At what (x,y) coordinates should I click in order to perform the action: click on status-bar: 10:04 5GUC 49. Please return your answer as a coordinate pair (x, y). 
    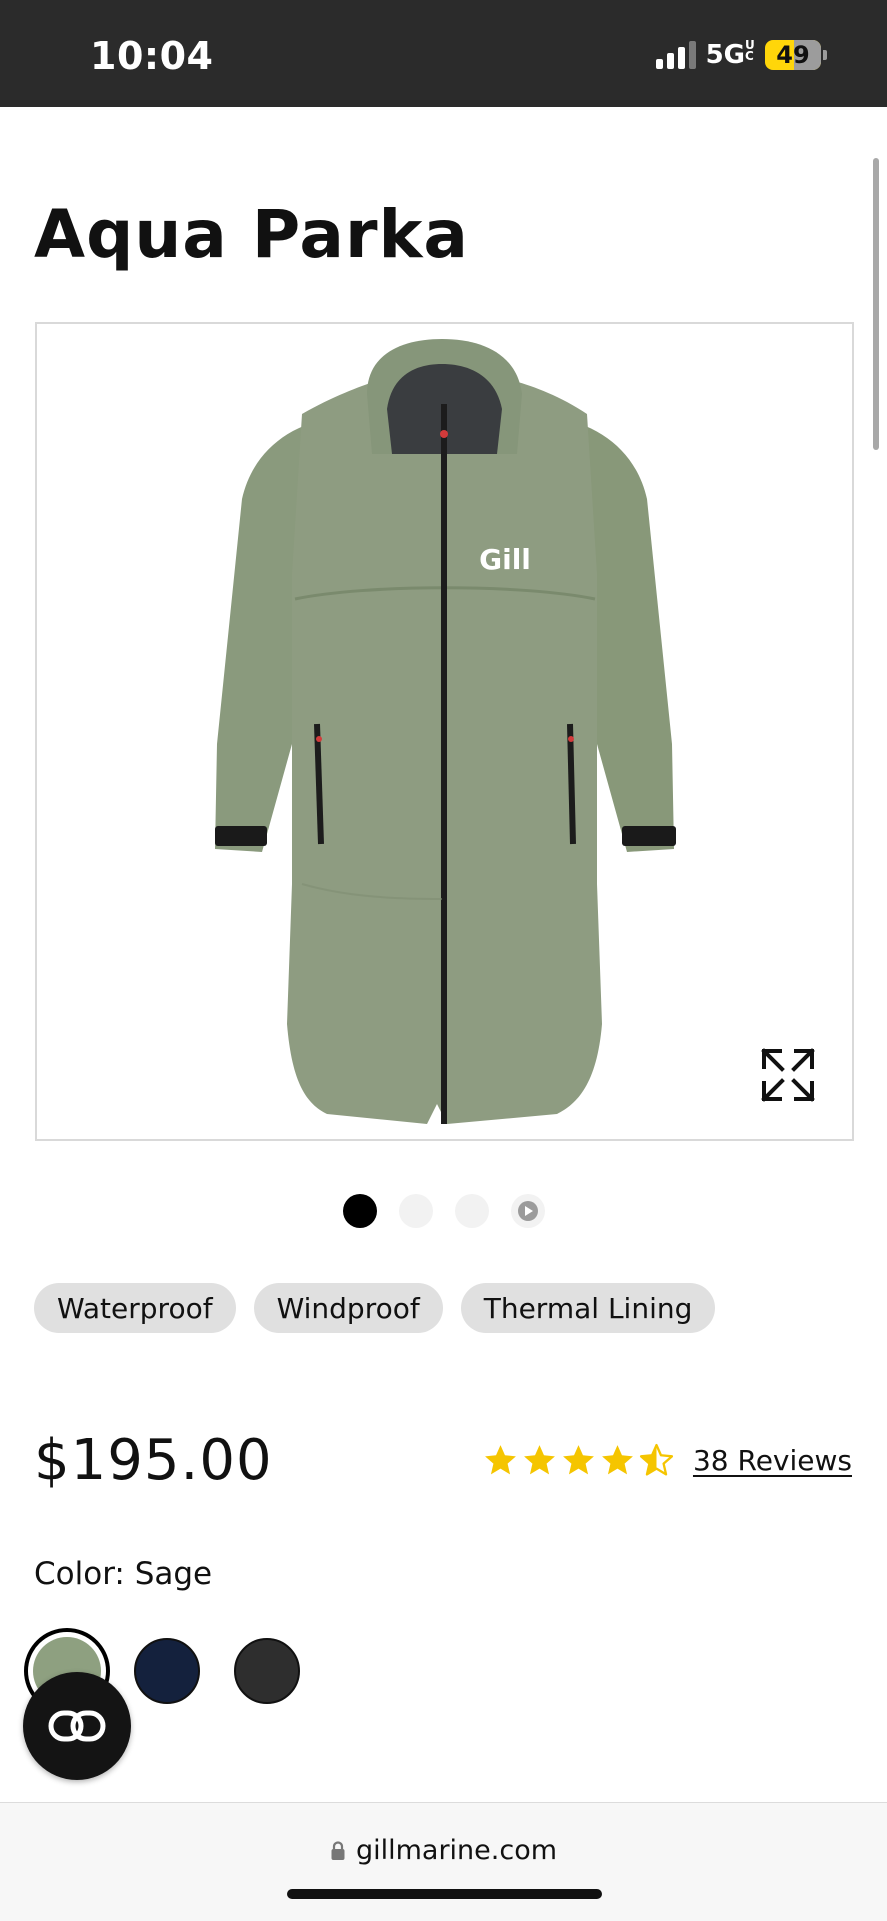
    Looking at the image, I should click on (443, 53).